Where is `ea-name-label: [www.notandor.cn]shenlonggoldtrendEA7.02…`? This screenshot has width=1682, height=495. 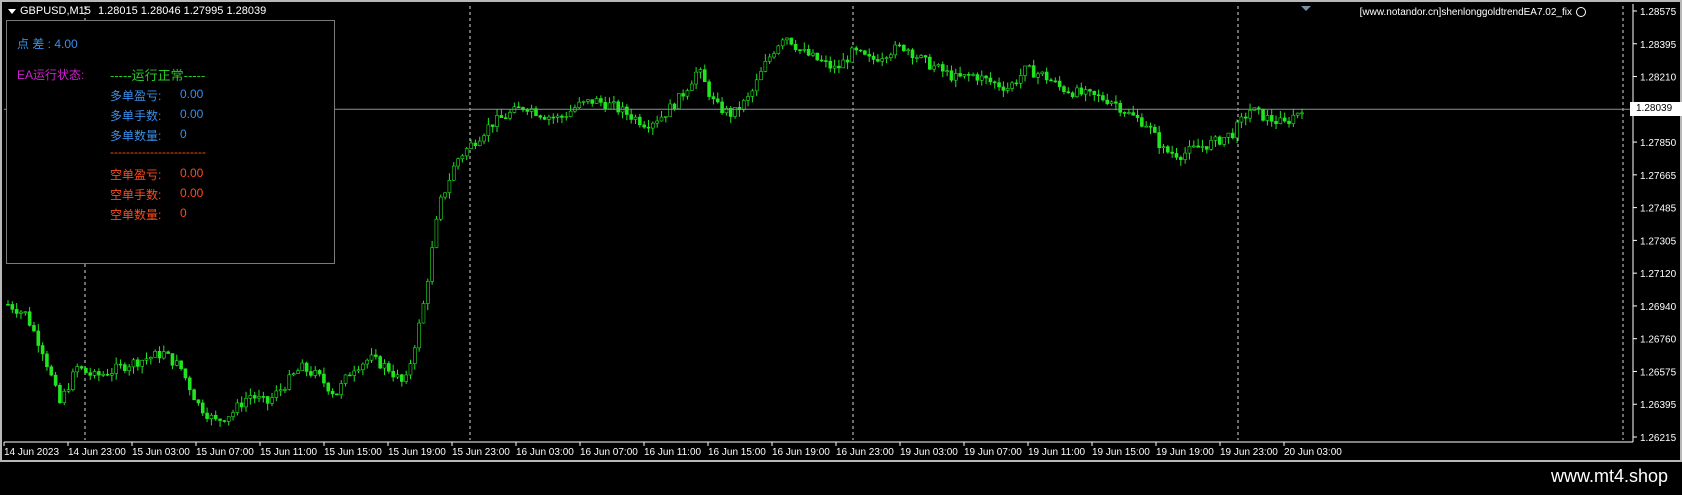
ea-name-label: [www.notandor.cn]shenlonggoldtrendEA7.02… is located at coordinates (1465, 12).